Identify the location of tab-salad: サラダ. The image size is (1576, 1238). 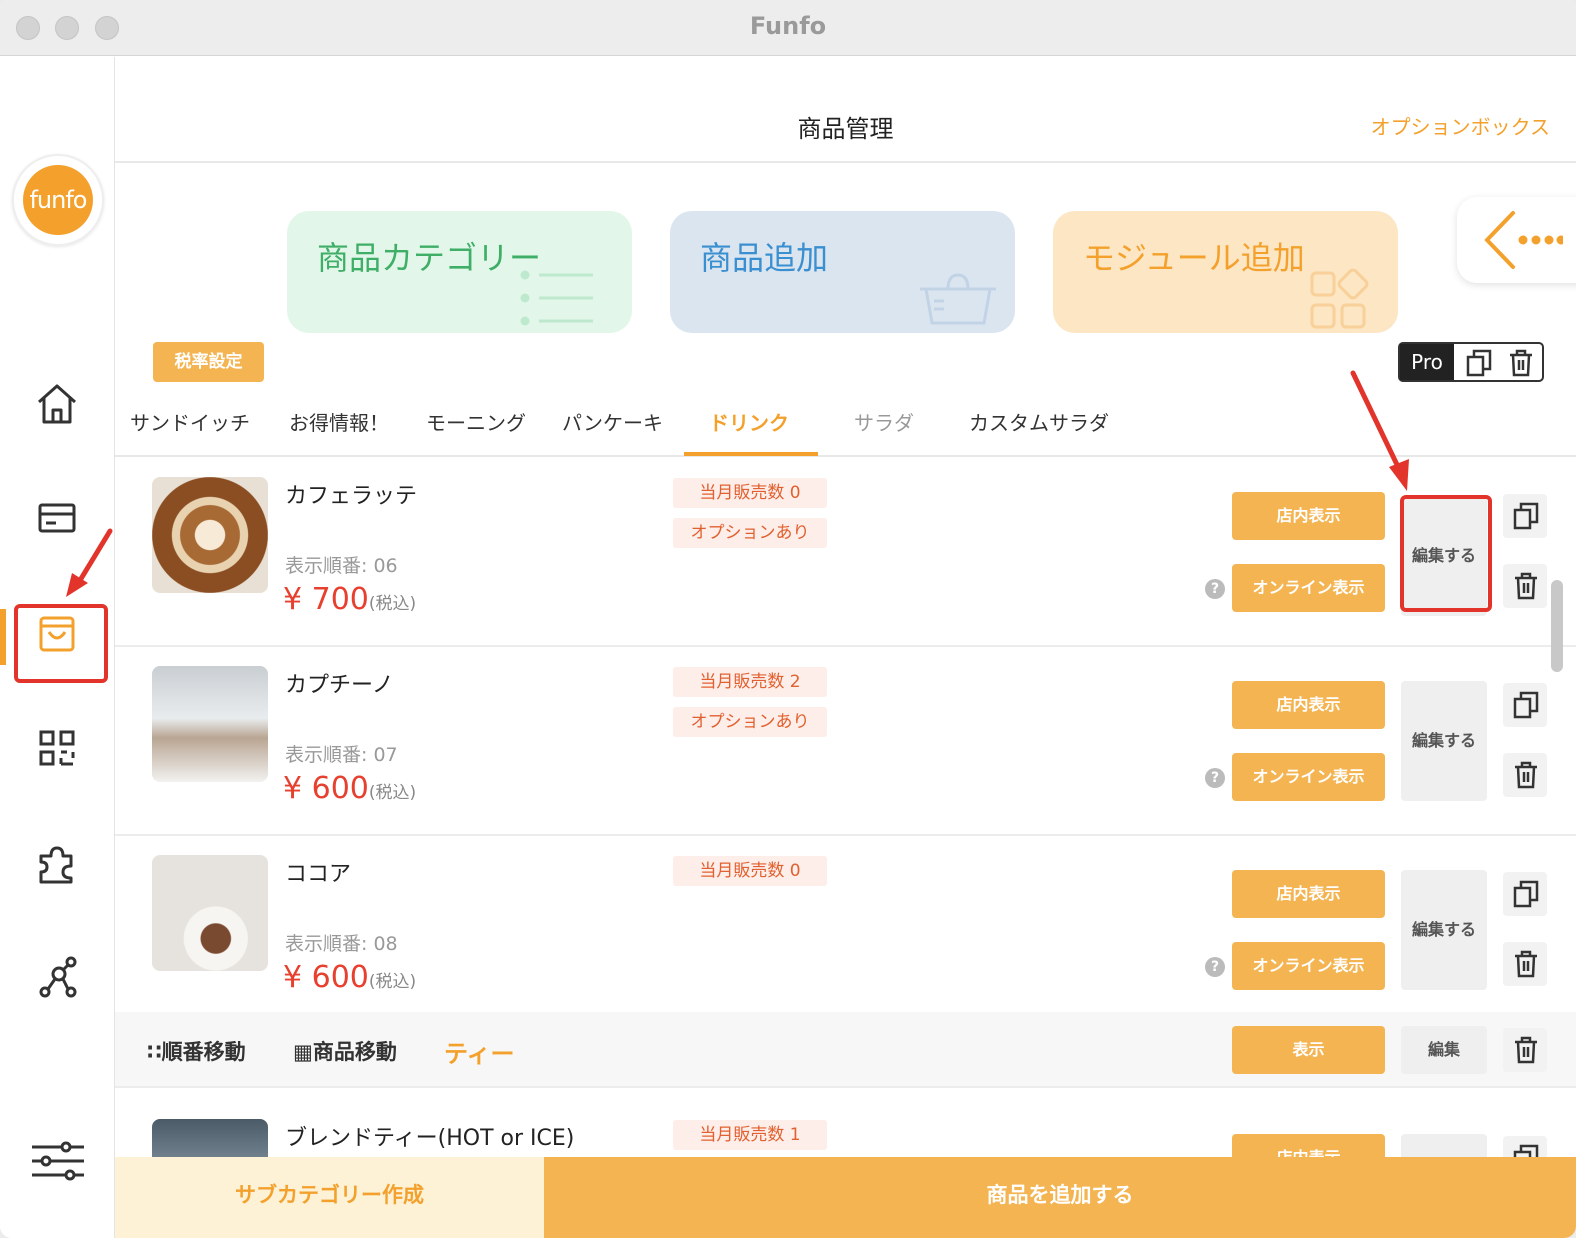
(884, 421).